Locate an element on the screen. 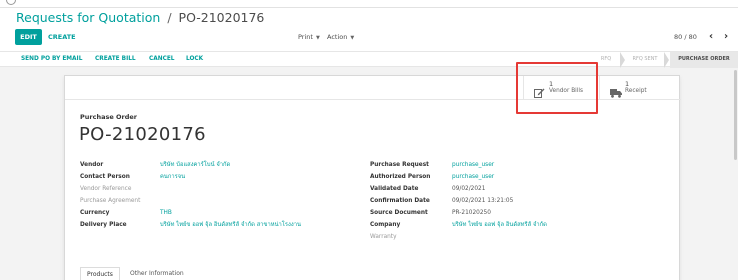 This screenshot has height=280, width=738. source-document-value: PR-21020250 is located at coordinates (471, 213).